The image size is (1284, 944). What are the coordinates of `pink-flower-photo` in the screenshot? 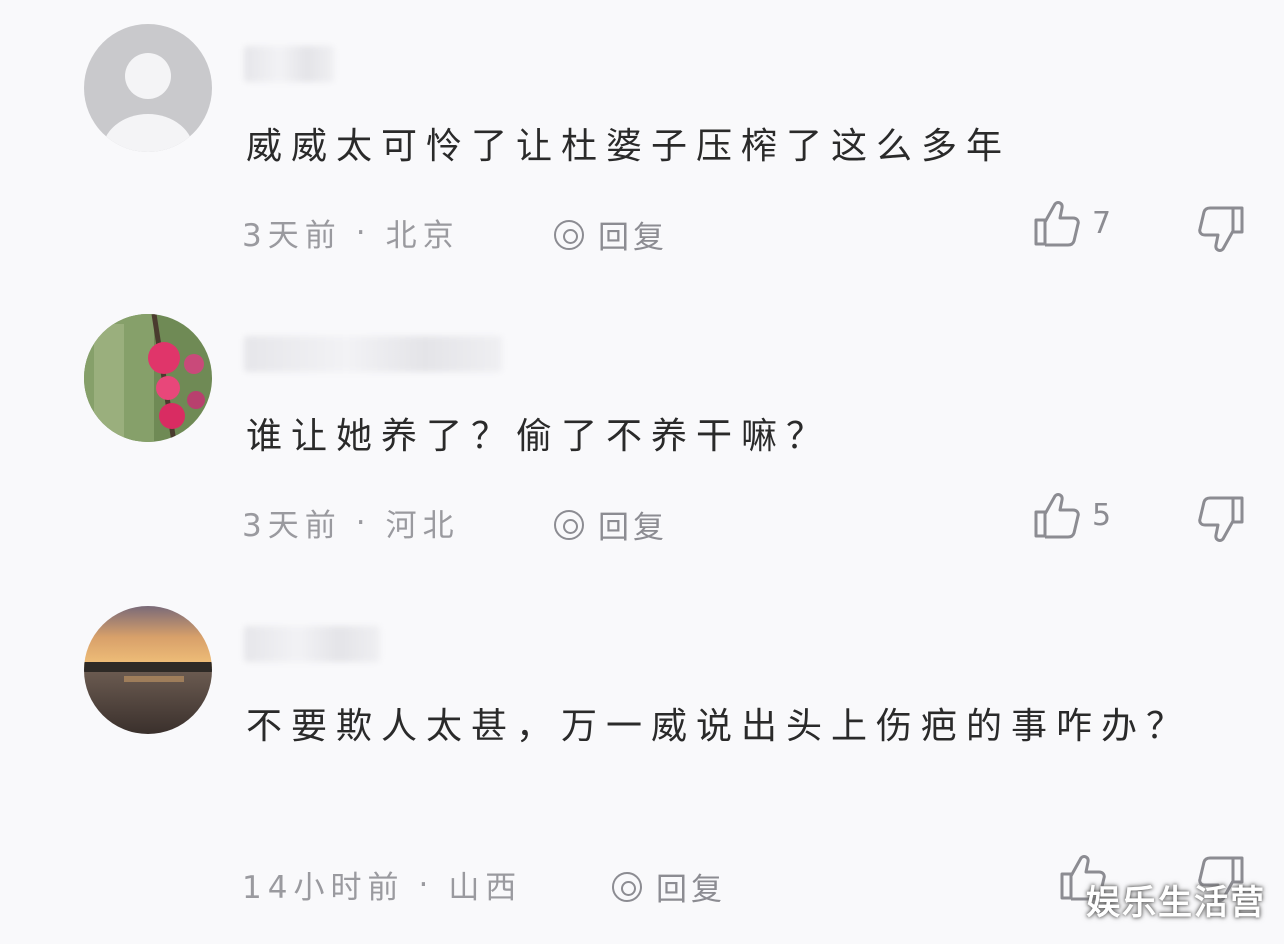 It's located at (148, 378).